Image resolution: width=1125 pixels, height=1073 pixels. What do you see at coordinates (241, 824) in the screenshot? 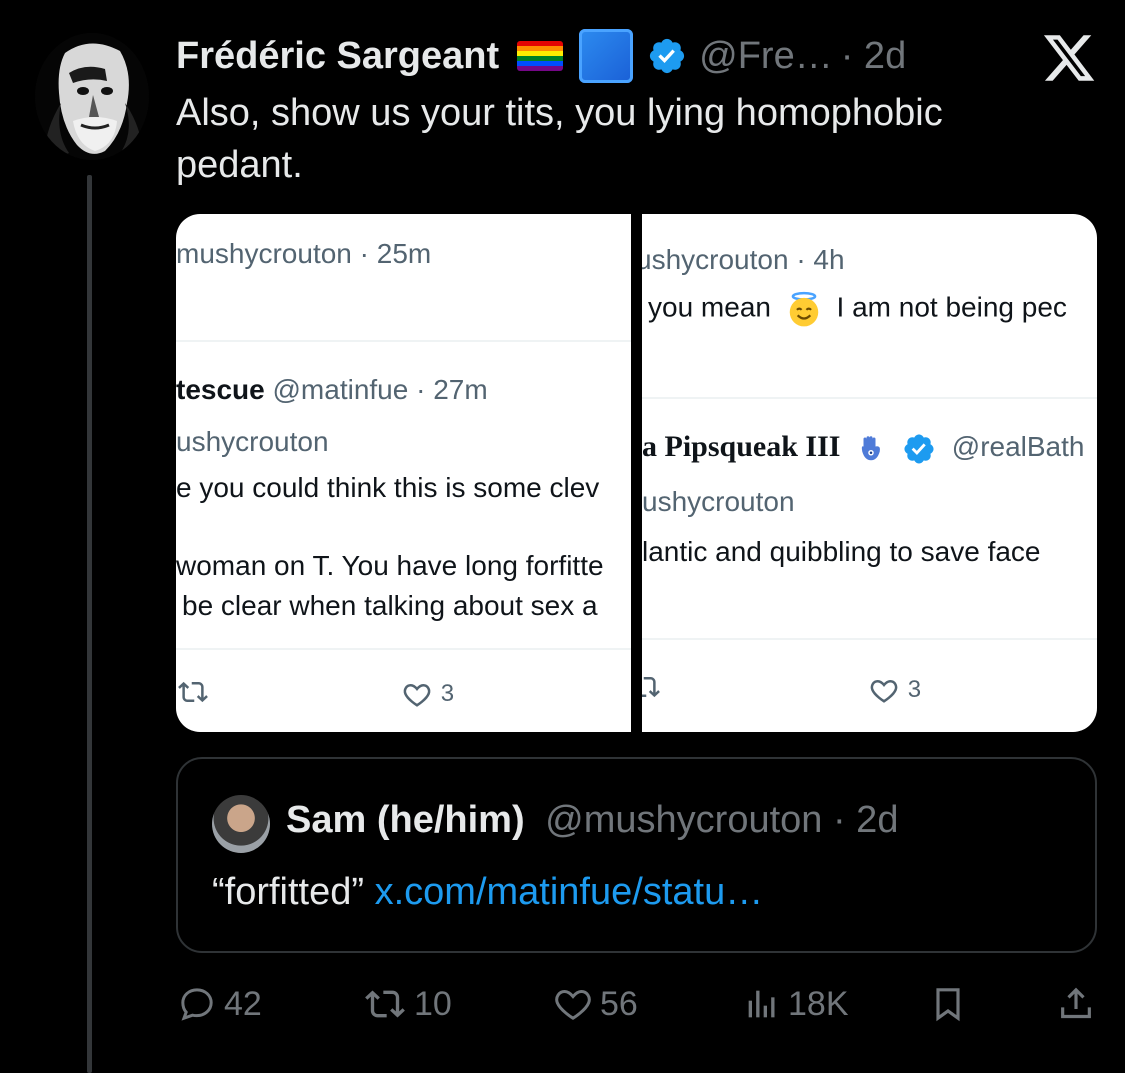
I see `quoted-author-avatar` at bounding box center [241, 824].